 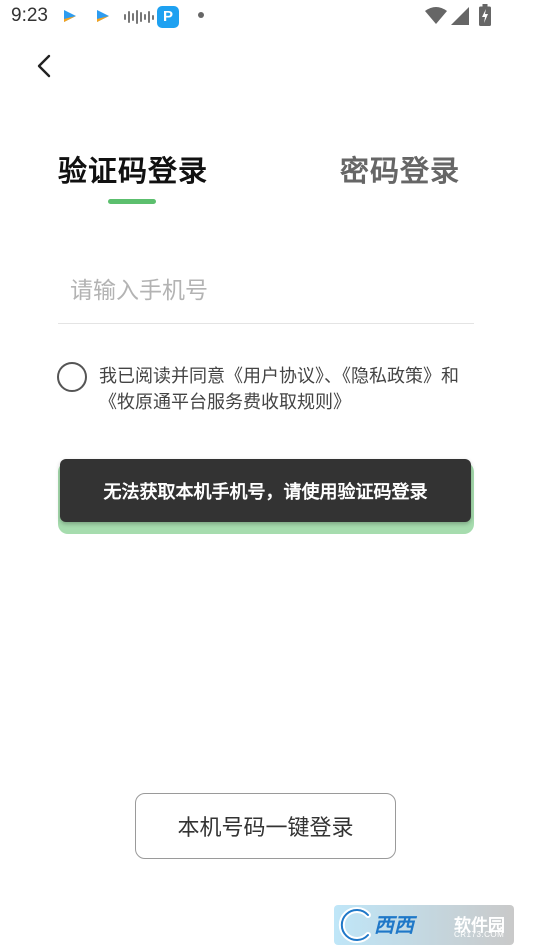 What do you see at coordinates (400, 169) in the screenshot?
I see `tab-password-login: 密码登录` at bounding box center [400, 169].